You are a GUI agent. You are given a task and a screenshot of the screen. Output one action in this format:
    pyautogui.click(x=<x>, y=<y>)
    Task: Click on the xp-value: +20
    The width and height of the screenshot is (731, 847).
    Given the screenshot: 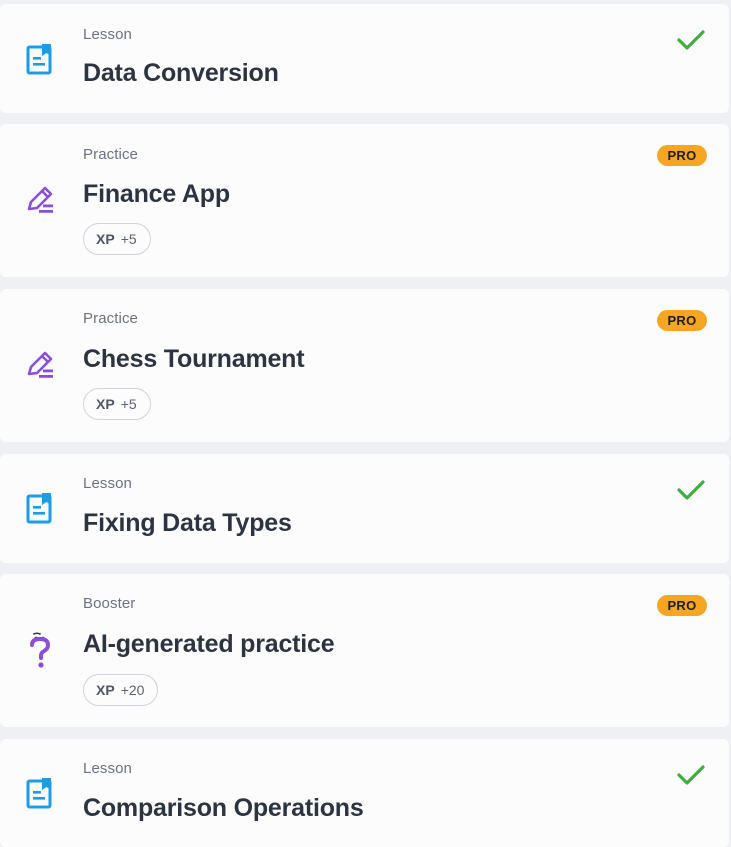 What is the action you would take?
    pyautogui.click(x=132, y=690)
    